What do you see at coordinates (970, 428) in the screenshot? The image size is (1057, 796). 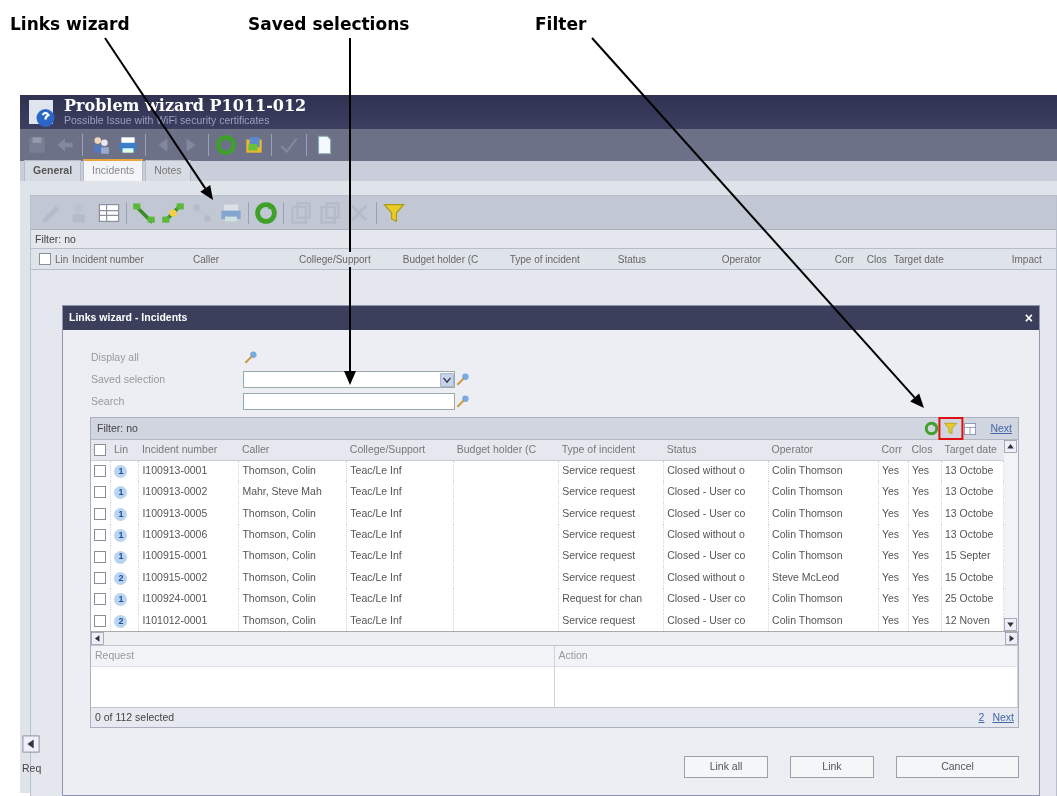 I see `columns-icon` at bounding box center [970, 428].